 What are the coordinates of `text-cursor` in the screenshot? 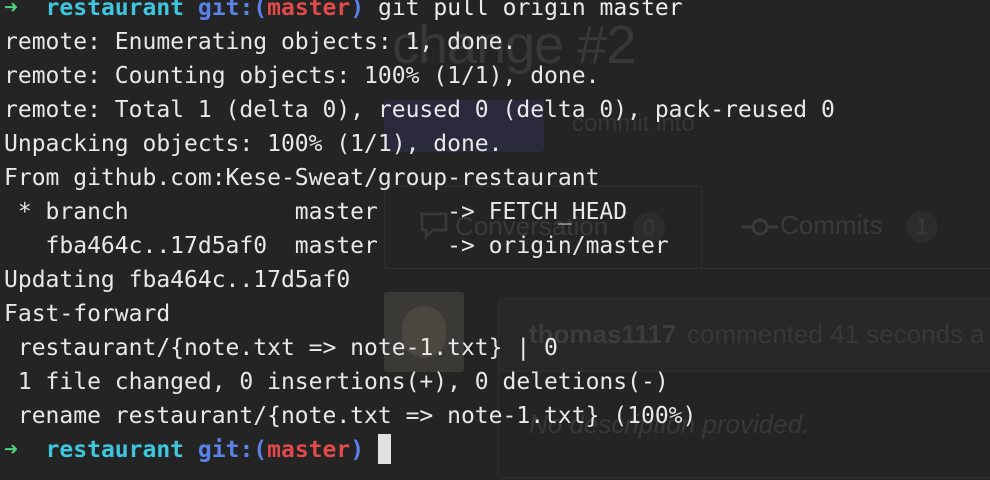 It's located at (384, 449).